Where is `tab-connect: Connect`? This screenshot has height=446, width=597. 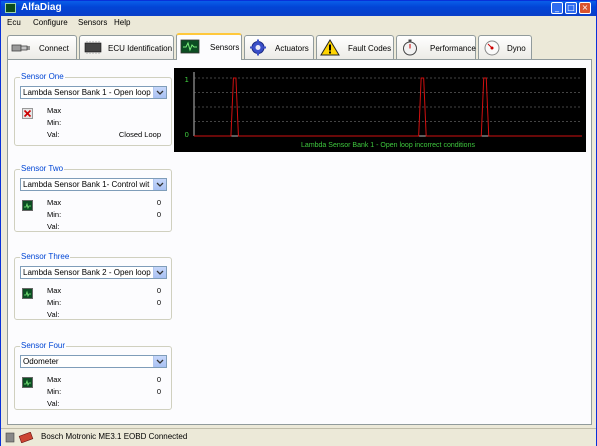 tab-connect: Connect is located at coordinates (42, 47).